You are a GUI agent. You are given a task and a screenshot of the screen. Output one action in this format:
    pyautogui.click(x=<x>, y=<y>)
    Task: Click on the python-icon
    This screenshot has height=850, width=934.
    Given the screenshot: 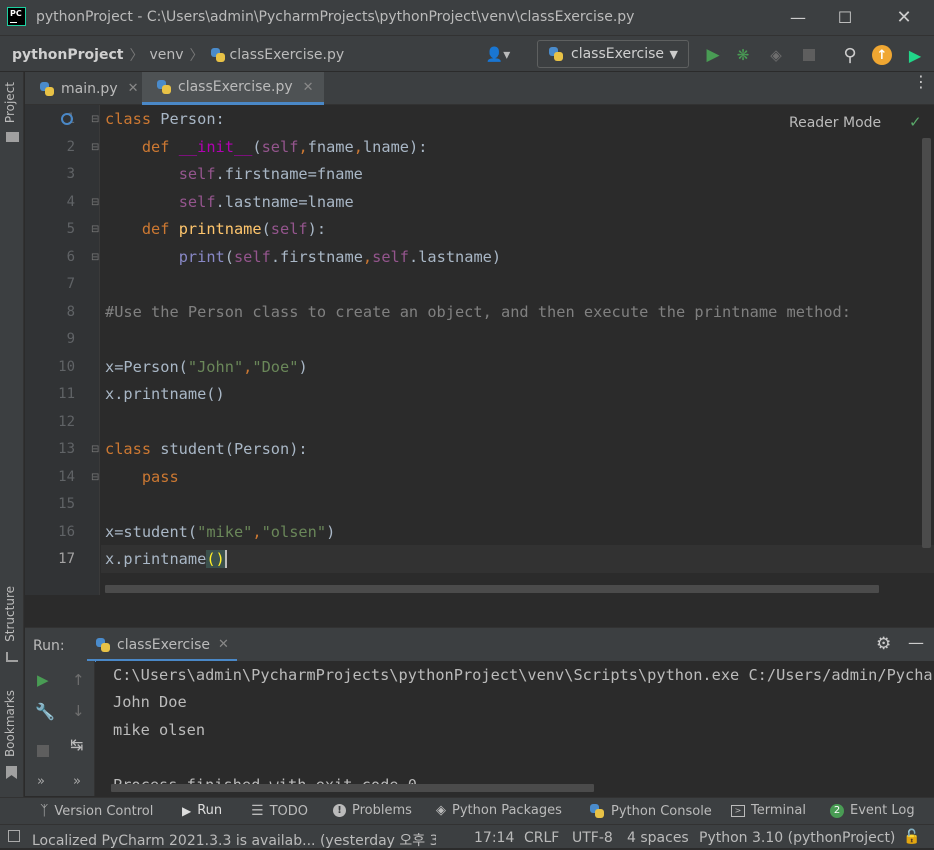 What is the action you would take?
    pyautogui.click(x=556, y=54)
    